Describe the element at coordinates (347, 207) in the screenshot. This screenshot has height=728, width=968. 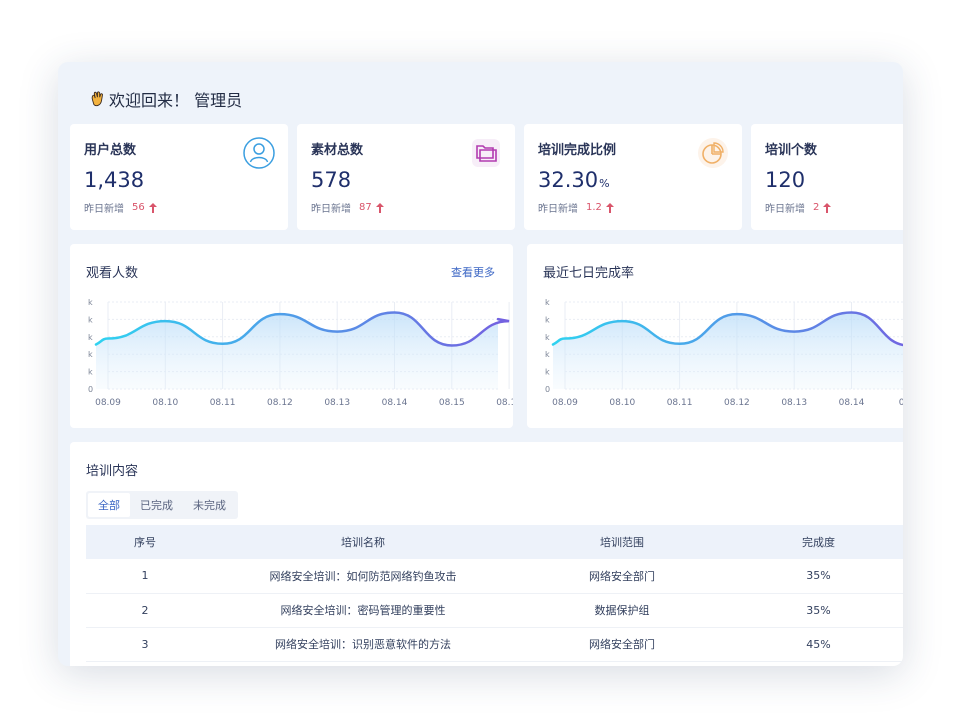
I see `stat-delta: 昨日新增 87` at that location.